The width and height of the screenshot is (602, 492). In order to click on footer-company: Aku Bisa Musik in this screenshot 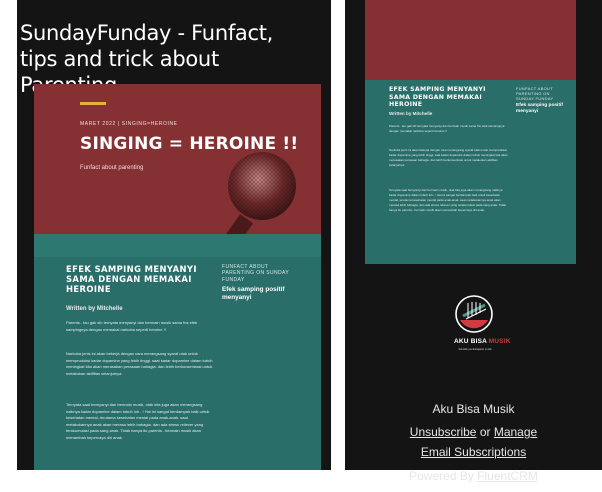, I will do `click(473, 409)`.